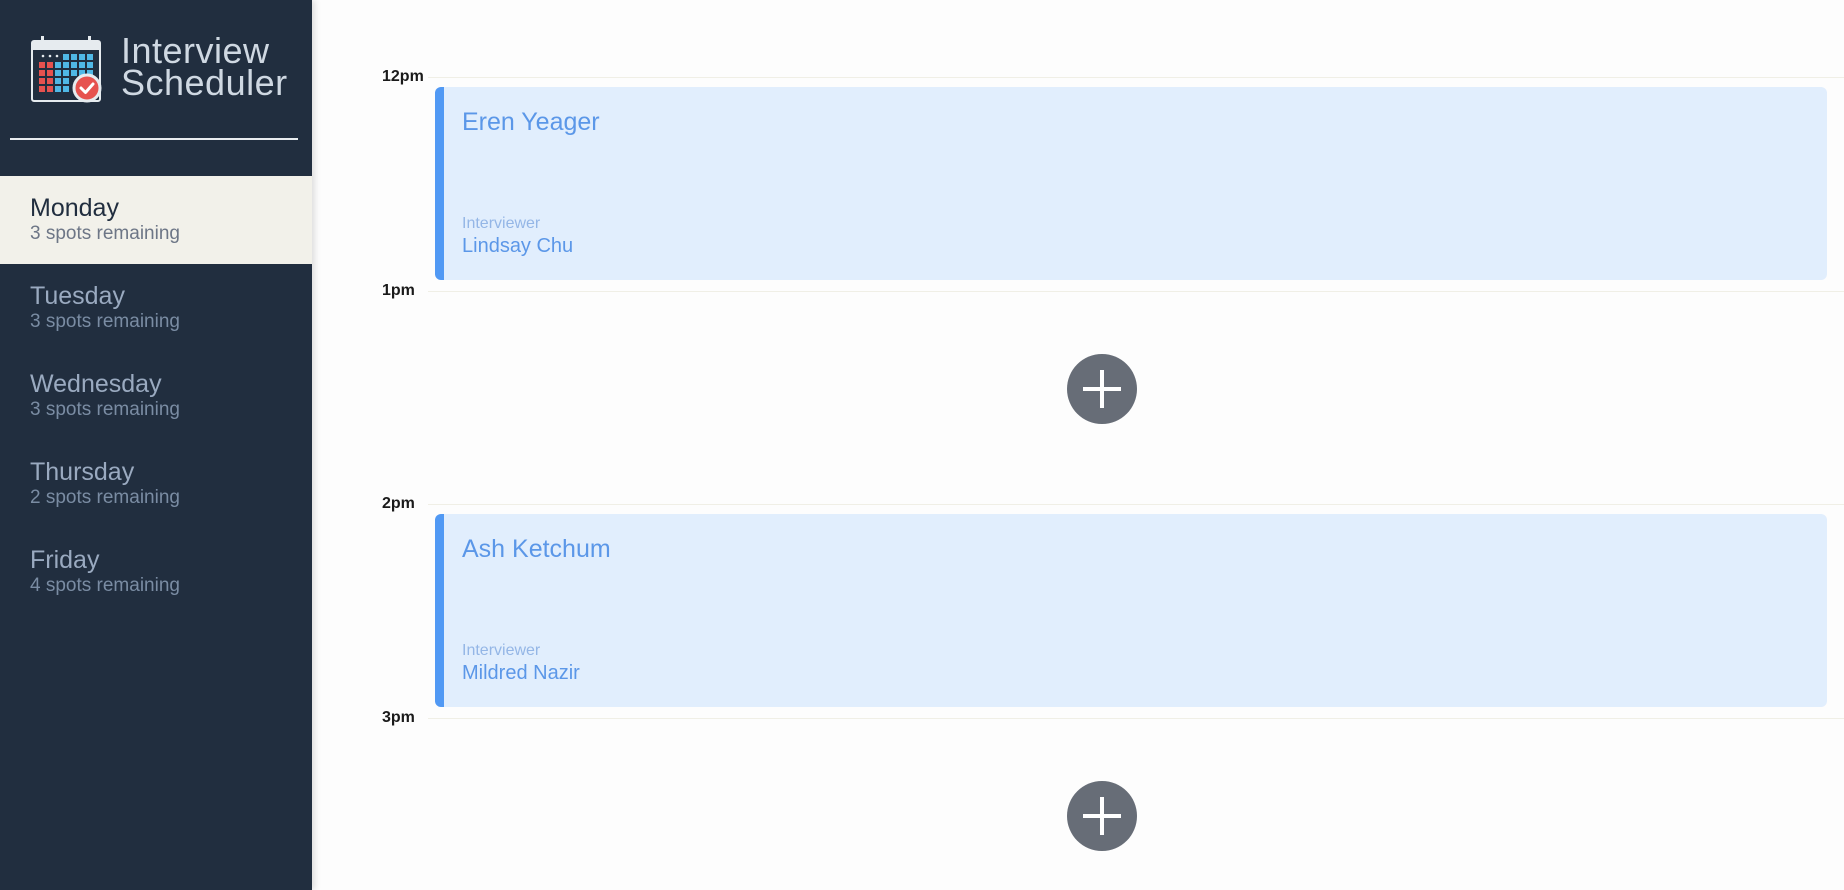 This screenshot has width=1844, height=890. I want to click on day-item-friday: Friday 4 spots remaining, so click(156, 572).